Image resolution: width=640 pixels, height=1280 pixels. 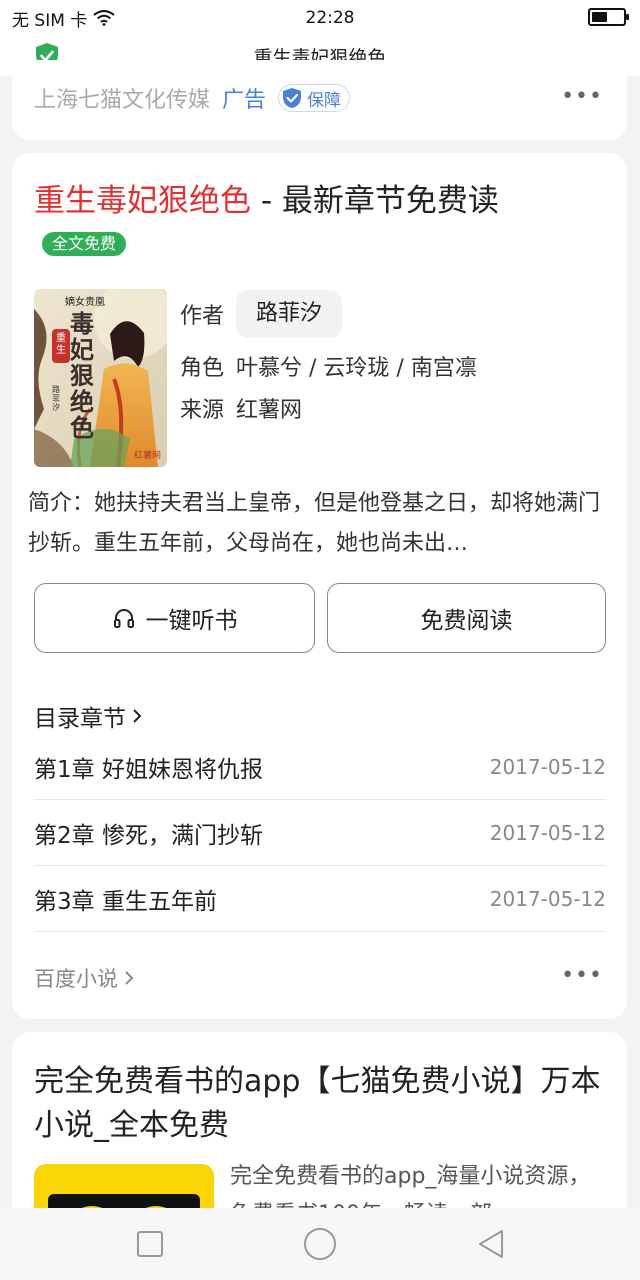 I want to click on chapter-row: 第1章 好姐妹恩将仇报 2017-05-12, so click(x=320, y=767).